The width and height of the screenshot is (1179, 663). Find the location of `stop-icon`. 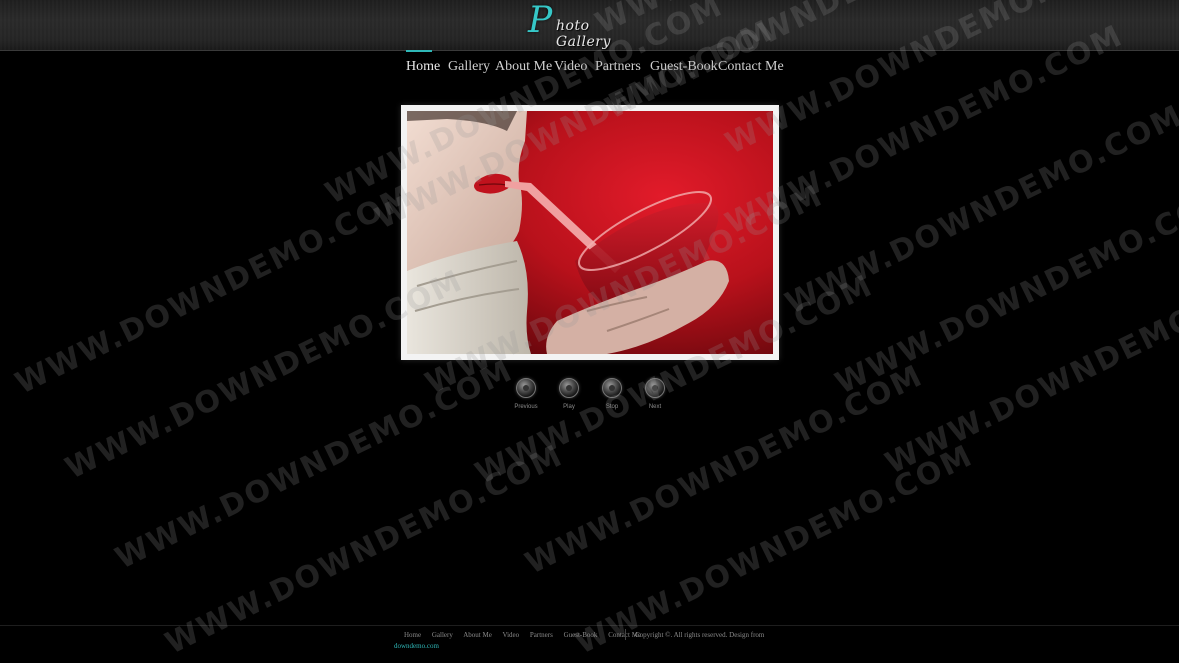

stop-icon is located at coordinates (612, 388).